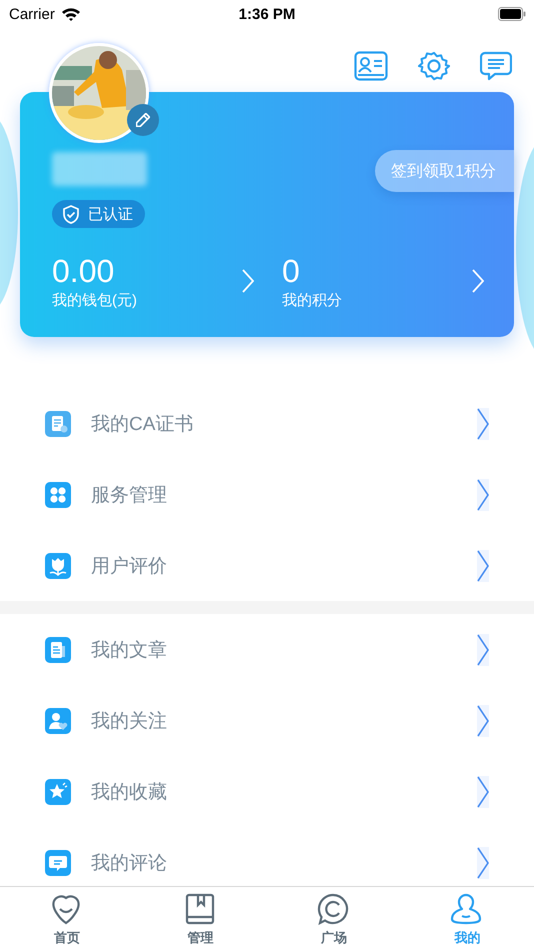  Describe the element at coordinates (512, 14) in the screenshot. I see `battery-icon` at that location.